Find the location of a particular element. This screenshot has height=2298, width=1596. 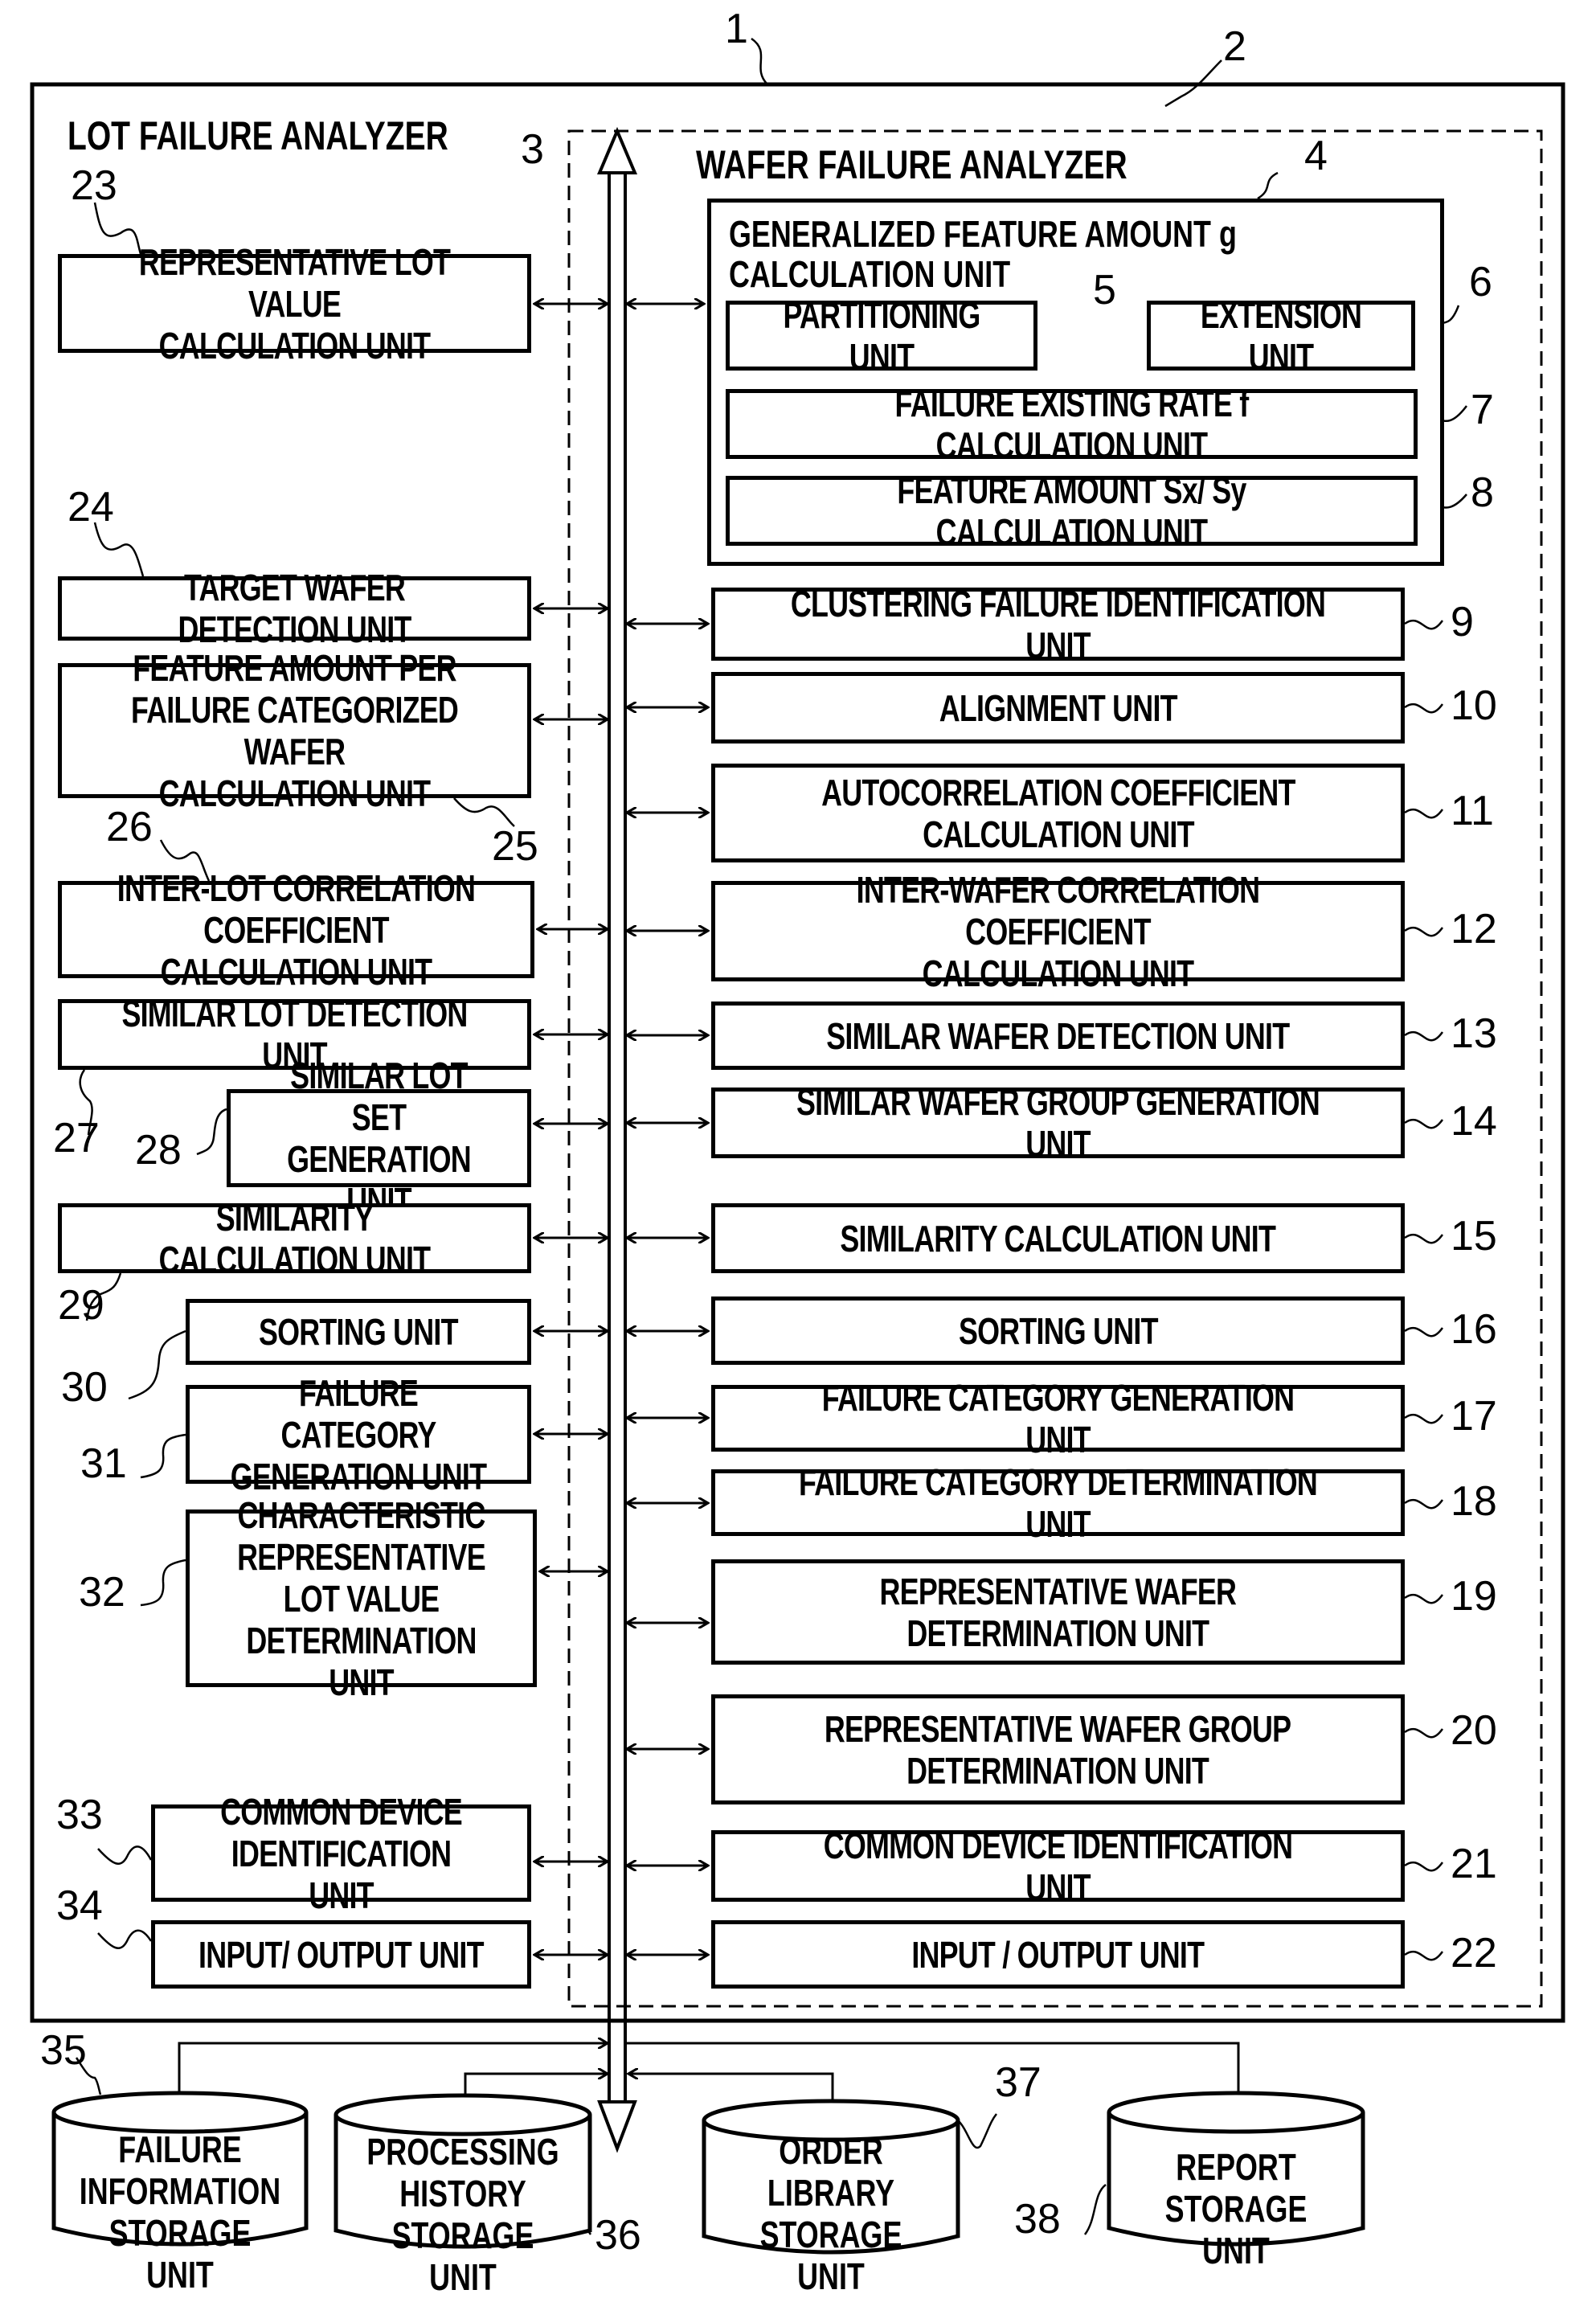

similar-lot-set-generation-unit: SIMILAR LOT SET GENERATION UNIT is located at coordinates (379, 1138).